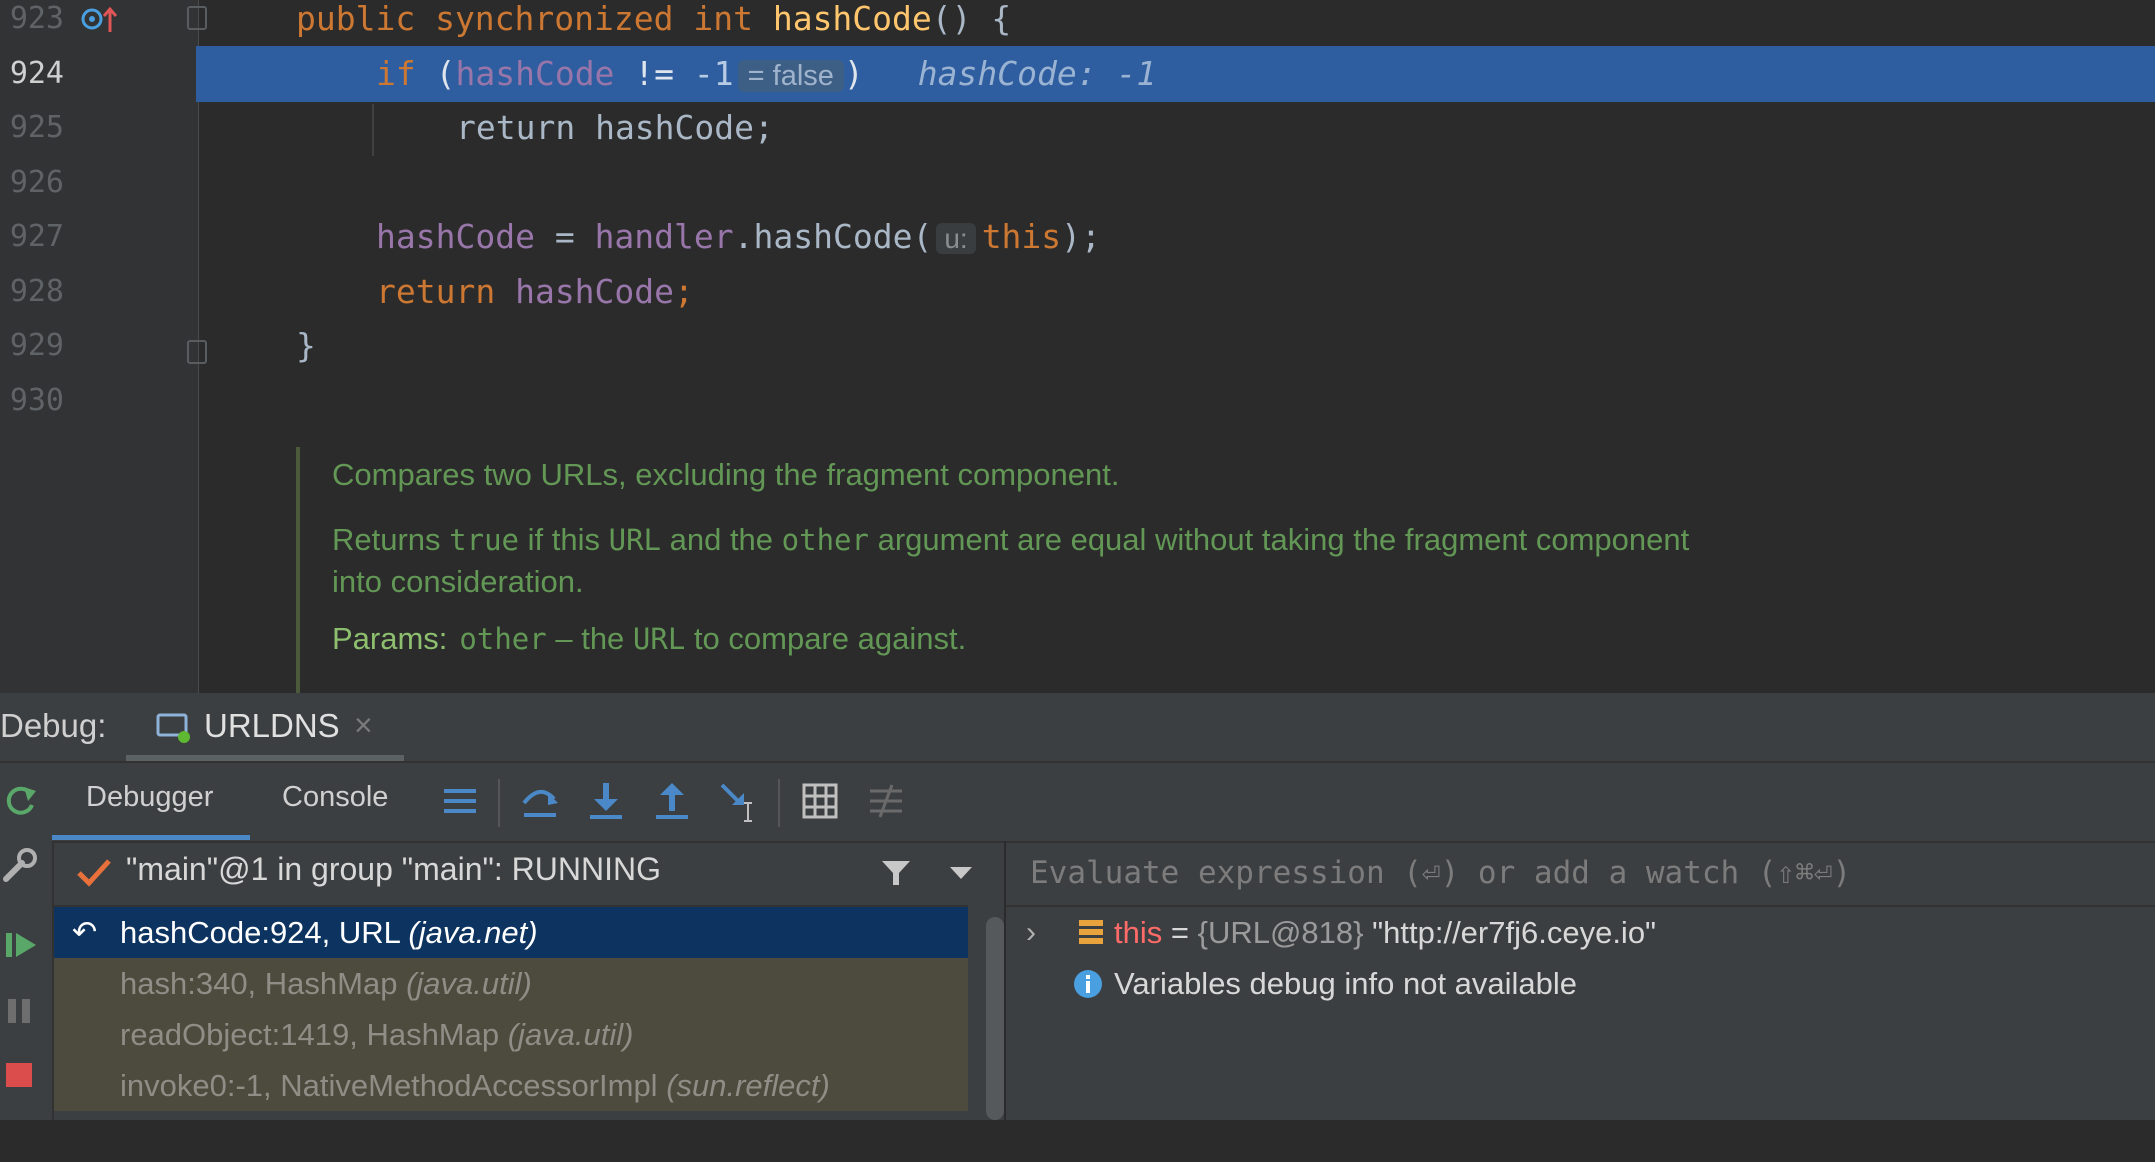  I want to click on session-tab-urldns: URLDNS ×, so click(265, 727).